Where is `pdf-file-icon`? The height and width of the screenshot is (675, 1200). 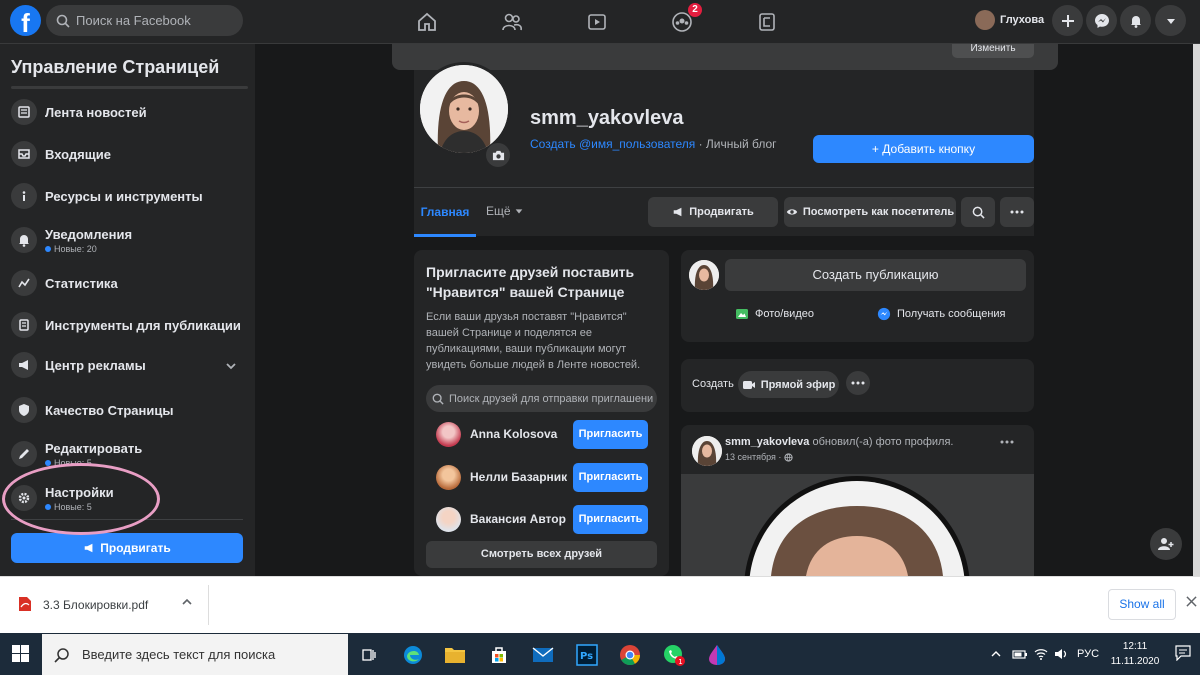
pdf-file-icon is located at coordinates (25, 604).